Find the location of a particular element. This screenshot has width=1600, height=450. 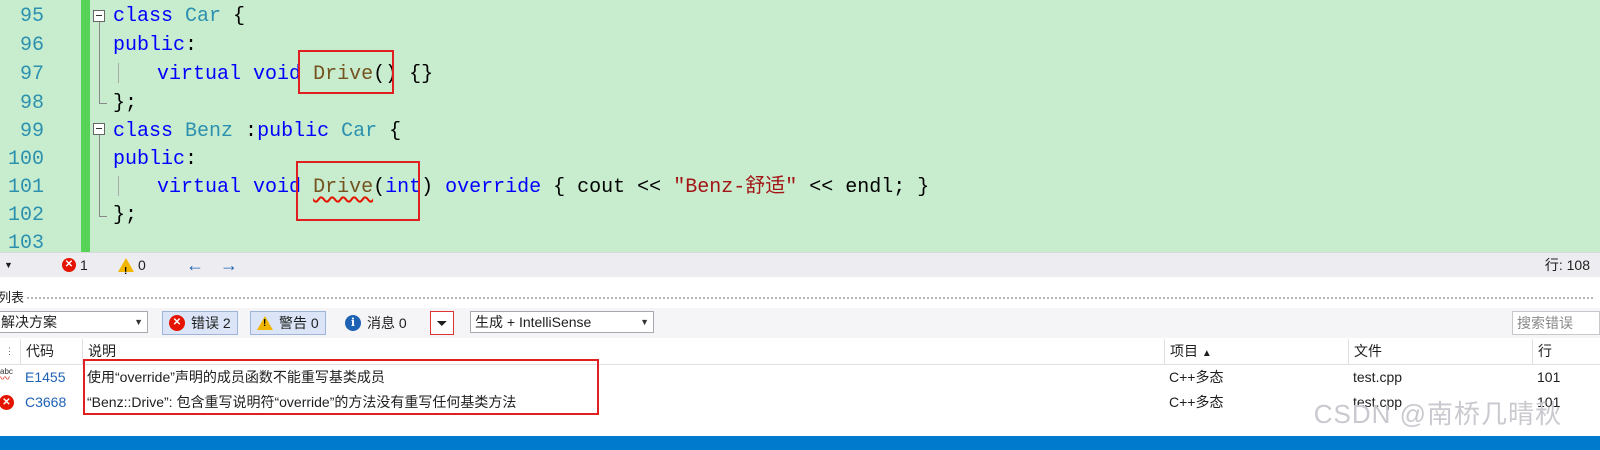

code-body: << endl; } is located at coordinates (863, 187).